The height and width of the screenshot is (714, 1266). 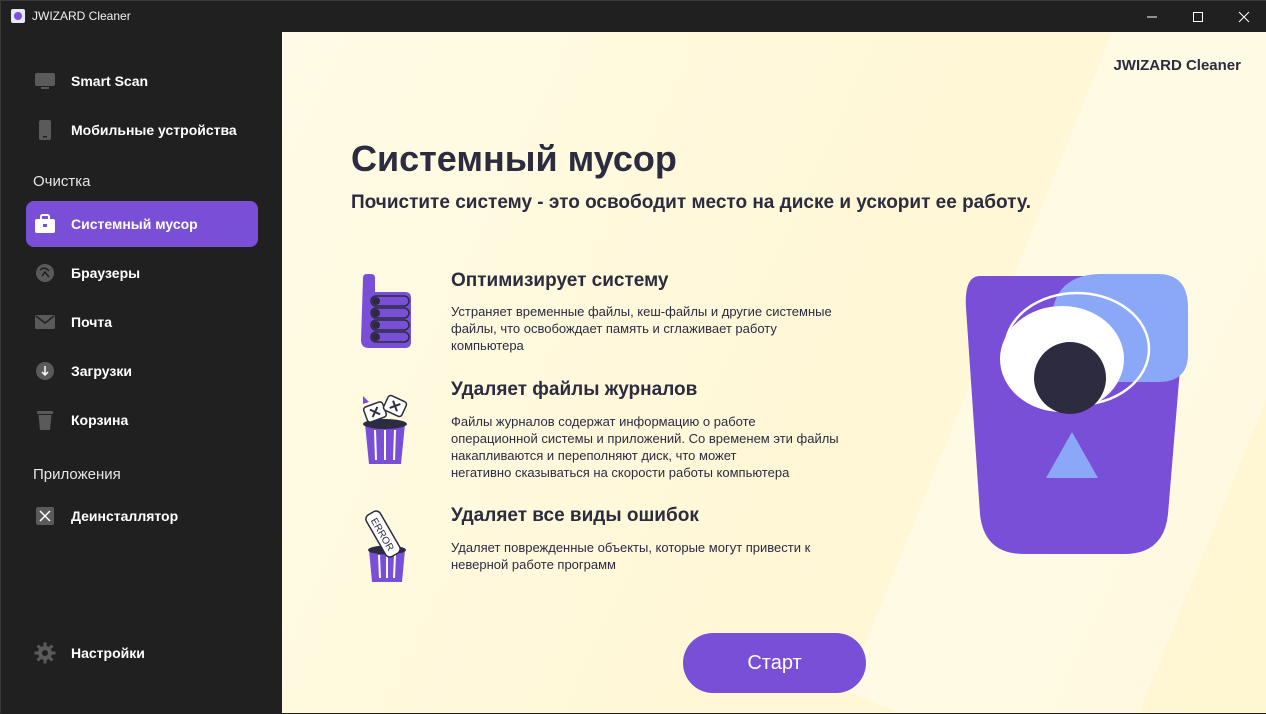 What do you see at coordinates (385, 314) in the screenshot?
I see `thumbs-up-icon` at bounding box center [385, 314].